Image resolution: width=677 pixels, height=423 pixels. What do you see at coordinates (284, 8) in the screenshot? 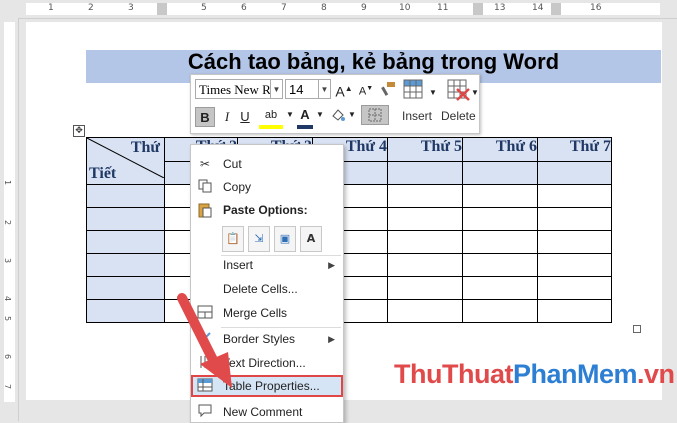
I see `ruler-label: 7` at bounding box center [284, 8].